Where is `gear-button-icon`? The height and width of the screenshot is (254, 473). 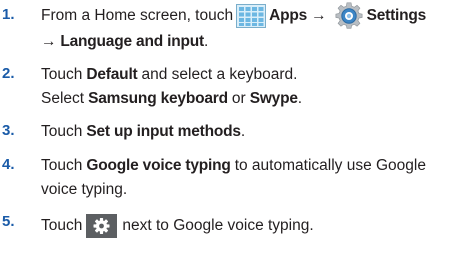
gear-button-icon is located at coordinates (102, 226).